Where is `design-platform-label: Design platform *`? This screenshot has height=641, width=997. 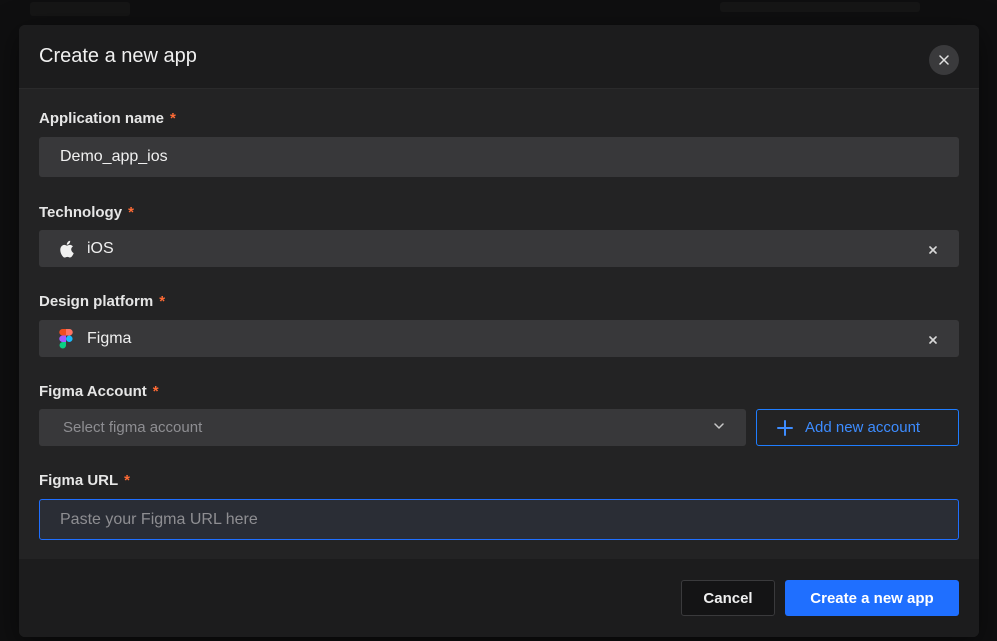 design-platform-label: Design platform * is located at coordinates (102, 301).